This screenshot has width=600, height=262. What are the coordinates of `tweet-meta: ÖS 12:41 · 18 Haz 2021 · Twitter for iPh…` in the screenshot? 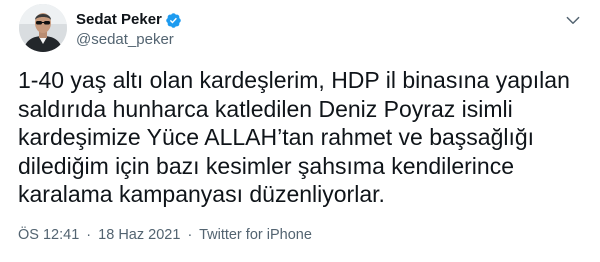 It's located at (165, 235).